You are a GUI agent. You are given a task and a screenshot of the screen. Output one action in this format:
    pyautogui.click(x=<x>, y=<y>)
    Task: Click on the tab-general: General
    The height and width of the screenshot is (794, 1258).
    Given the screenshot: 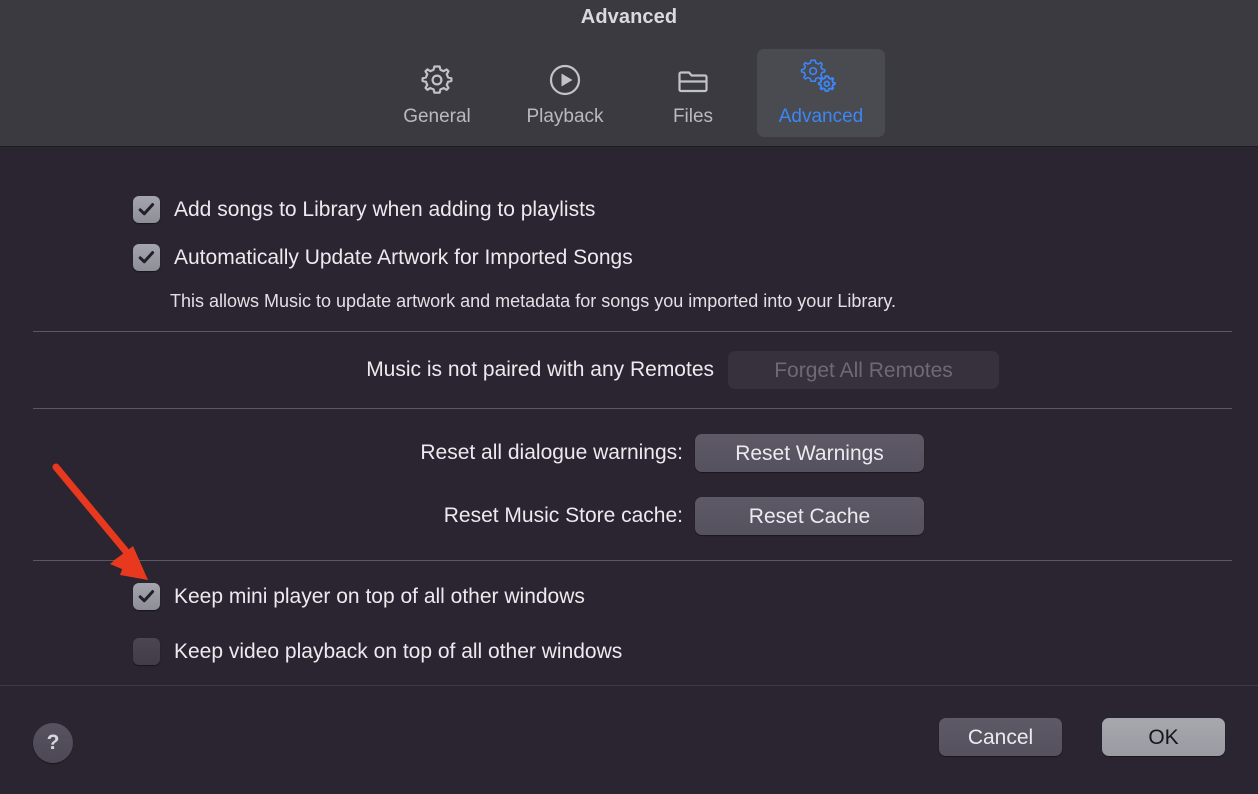 What is the action you would take?
    pyautogui.click(x=437, y=93)
    